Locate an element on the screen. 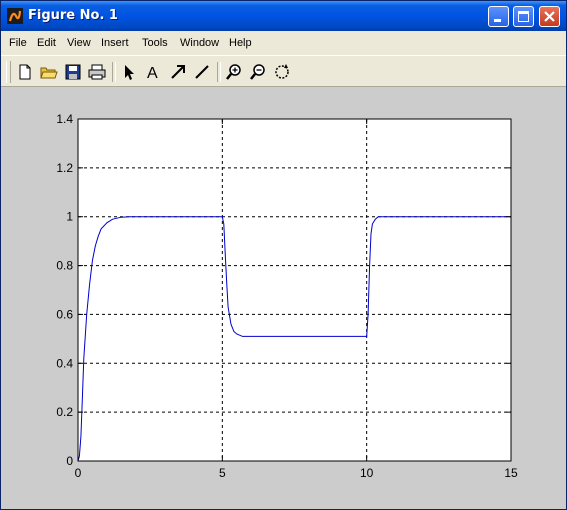  y-tick-label: 0.6 is located at coordinates (64, 314).